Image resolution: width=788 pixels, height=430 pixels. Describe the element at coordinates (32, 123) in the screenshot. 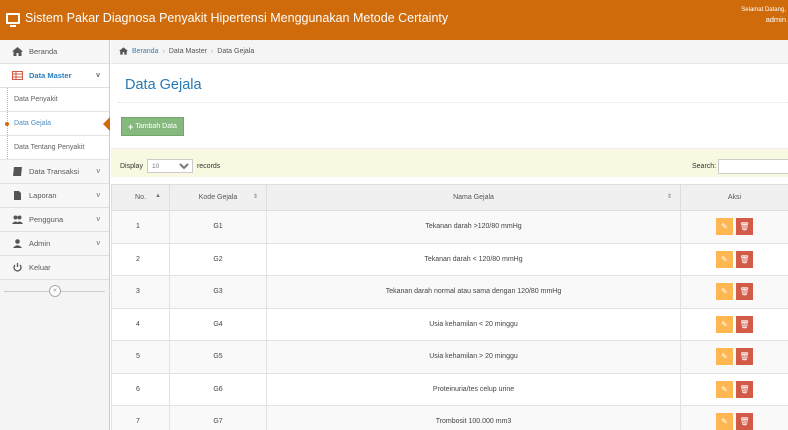

I see `sidebar-item-label: Data Gejala` at that location.